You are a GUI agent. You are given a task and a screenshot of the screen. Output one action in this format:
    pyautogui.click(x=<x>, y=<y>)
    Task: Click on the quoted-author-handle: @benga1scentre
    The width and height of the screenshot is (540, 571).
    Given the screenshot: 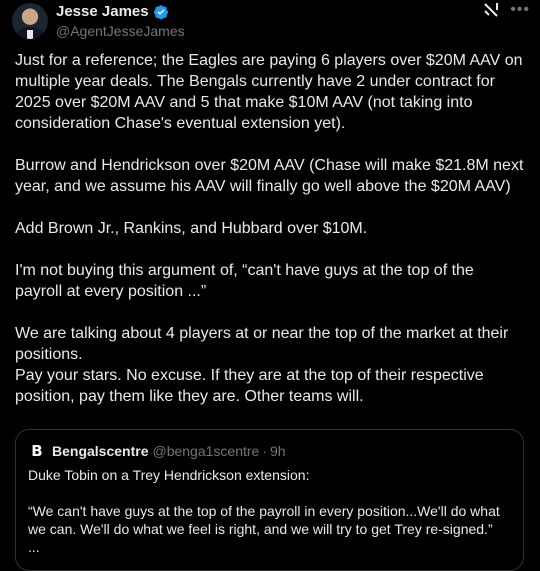 What is the action you would take?
    pyautogui.click(x=205, y=451)
    